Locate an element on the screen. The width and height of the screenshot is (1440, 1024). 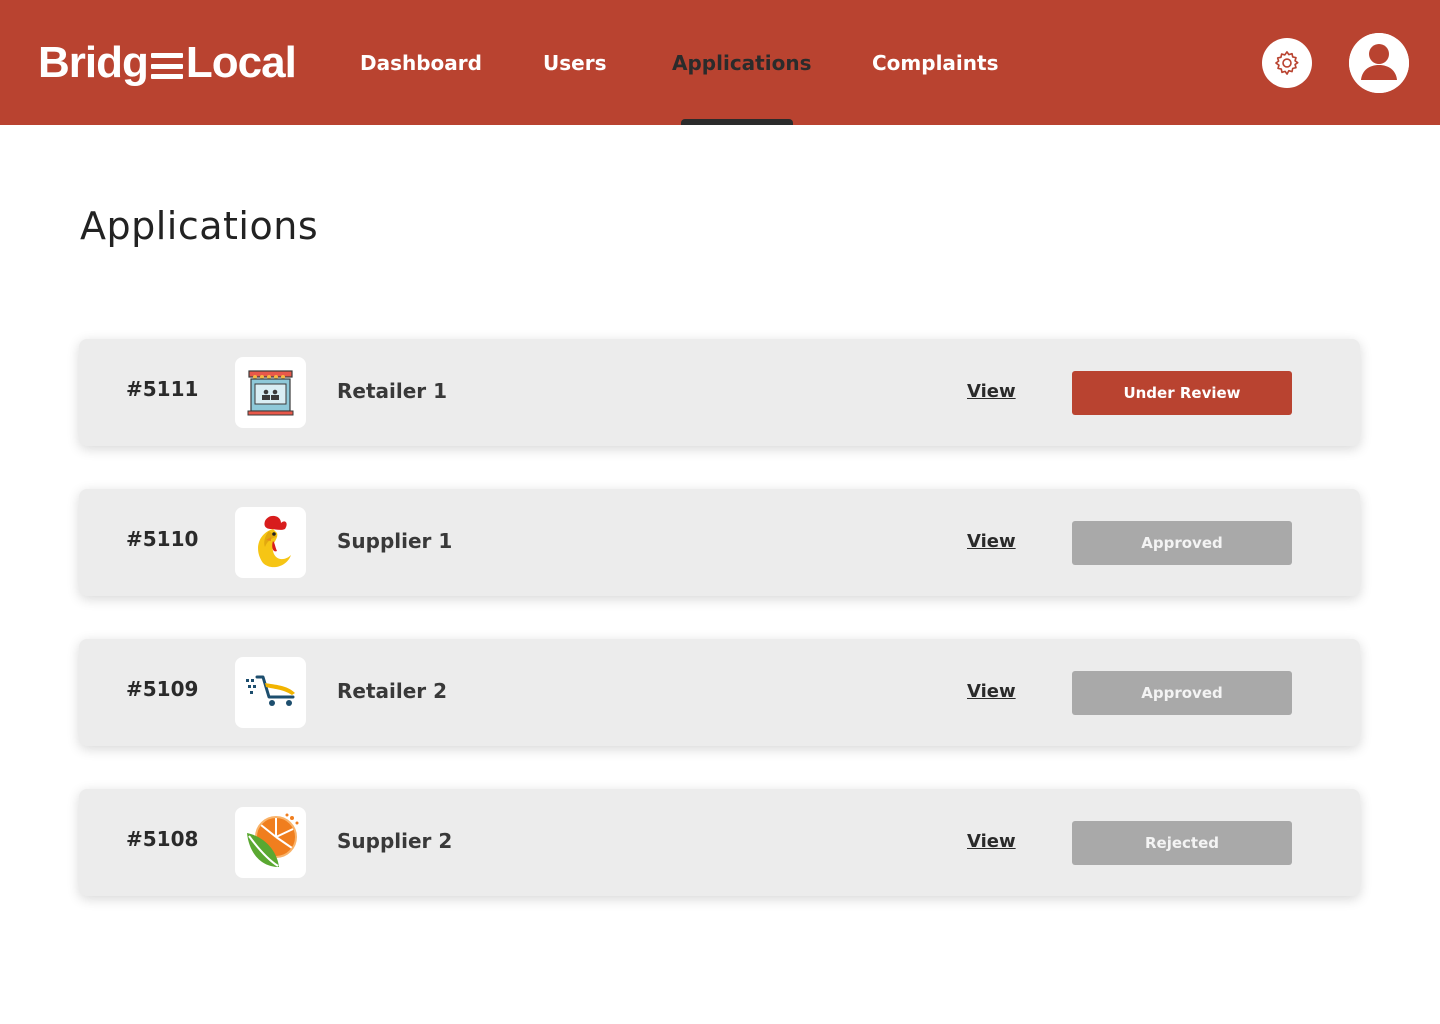
nav-applications: Applications is located at coordinates (741, 63).